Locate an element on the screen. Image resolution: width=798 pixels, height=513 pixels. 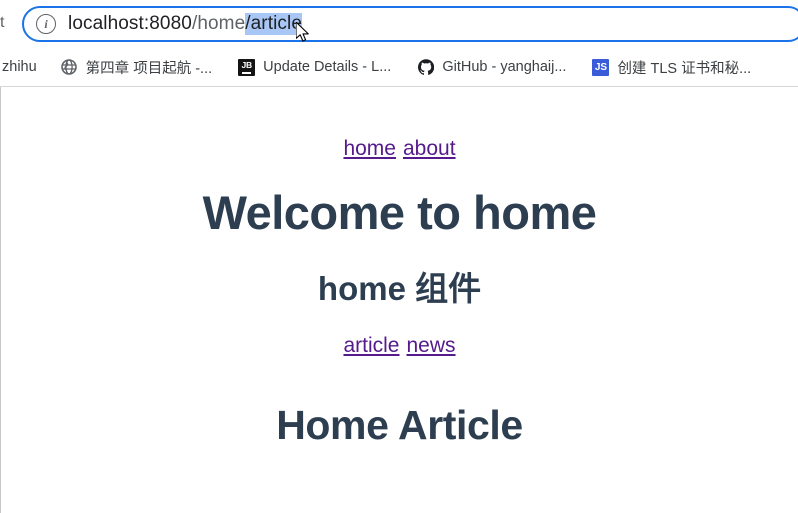
primary-nav: home about is located at coordinates (399, 123).